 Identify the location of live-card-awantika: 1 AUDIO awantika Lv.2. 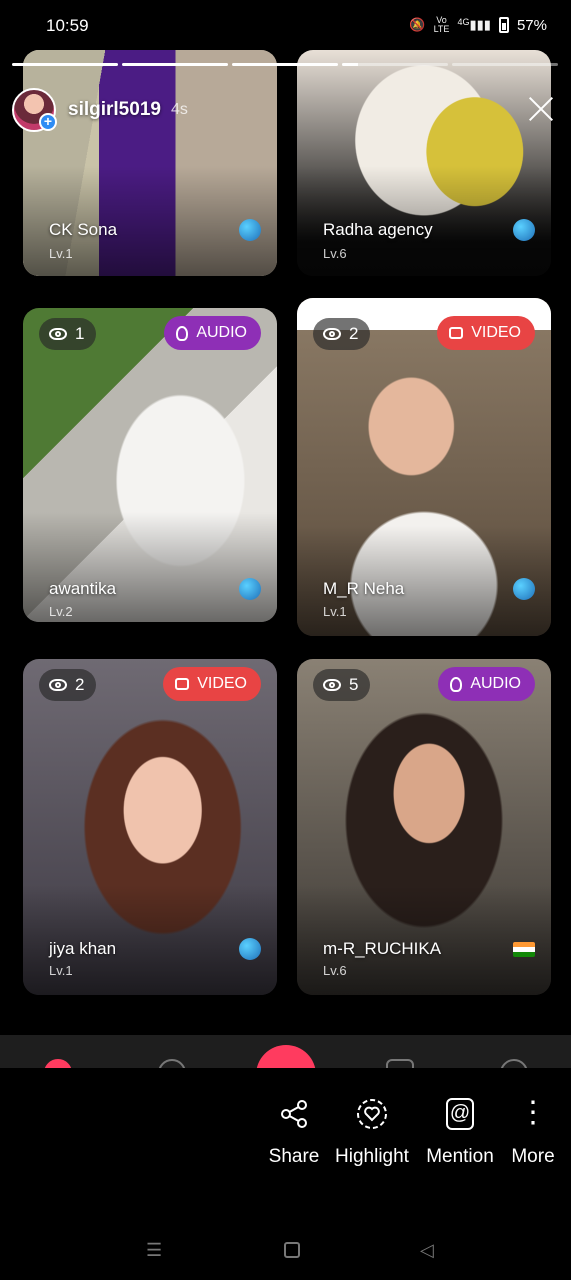
(150, 465).